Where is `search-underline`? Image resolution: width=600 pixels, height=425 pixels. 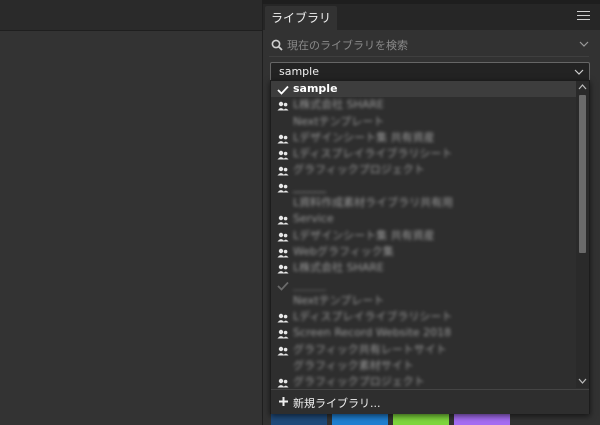
search-underline is located at coordinates (429, 56).